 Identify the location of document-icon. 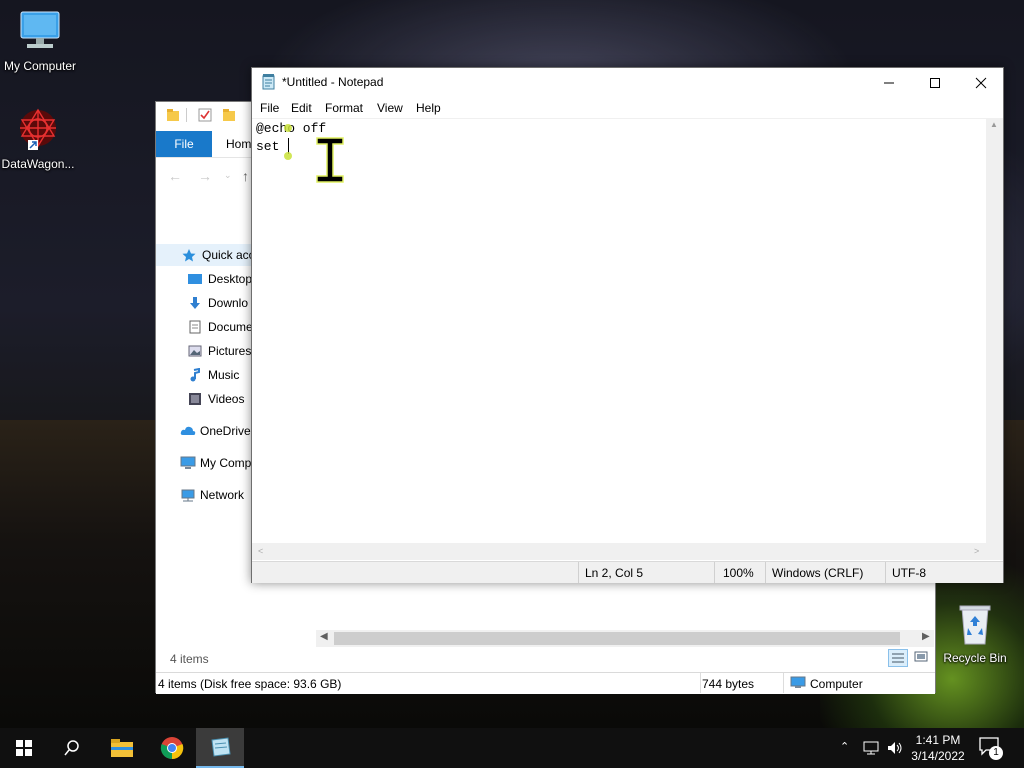
(195, 327).